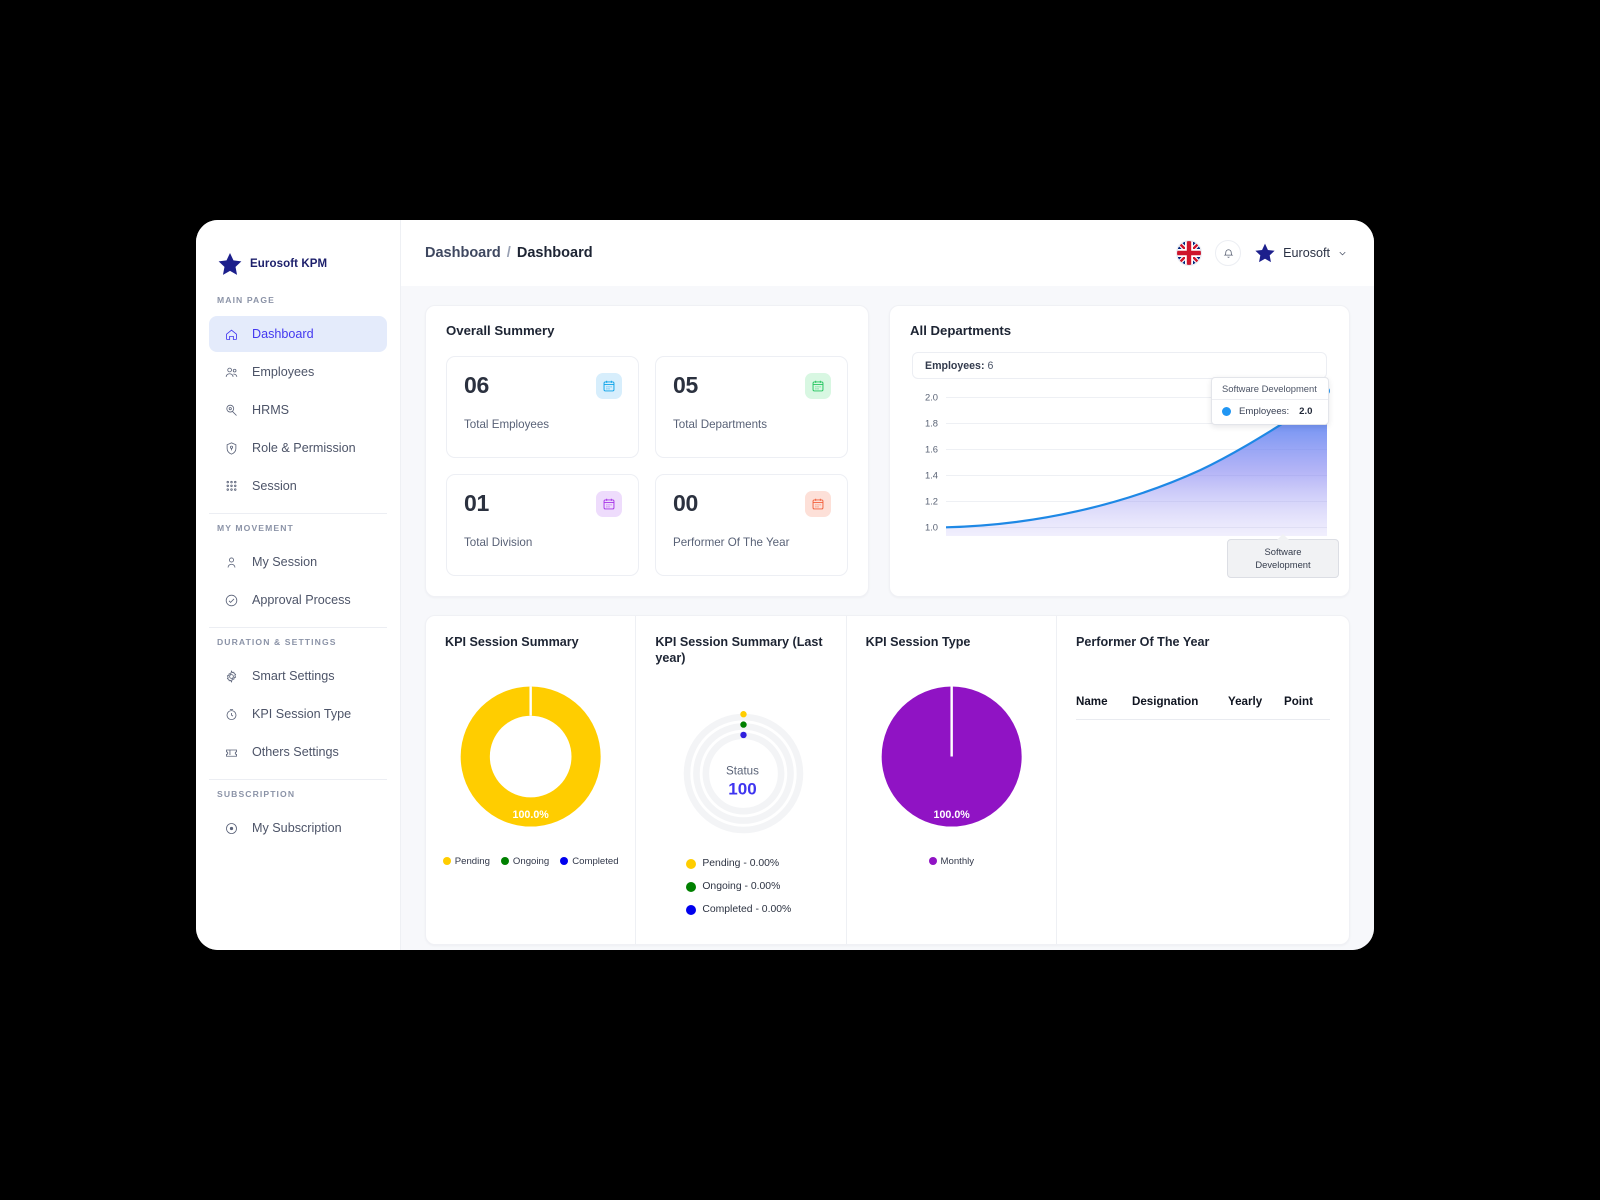  Describe the element at coordinates (990, 365) in the screenshot. I see `chart-legend-value: 6` at that location.